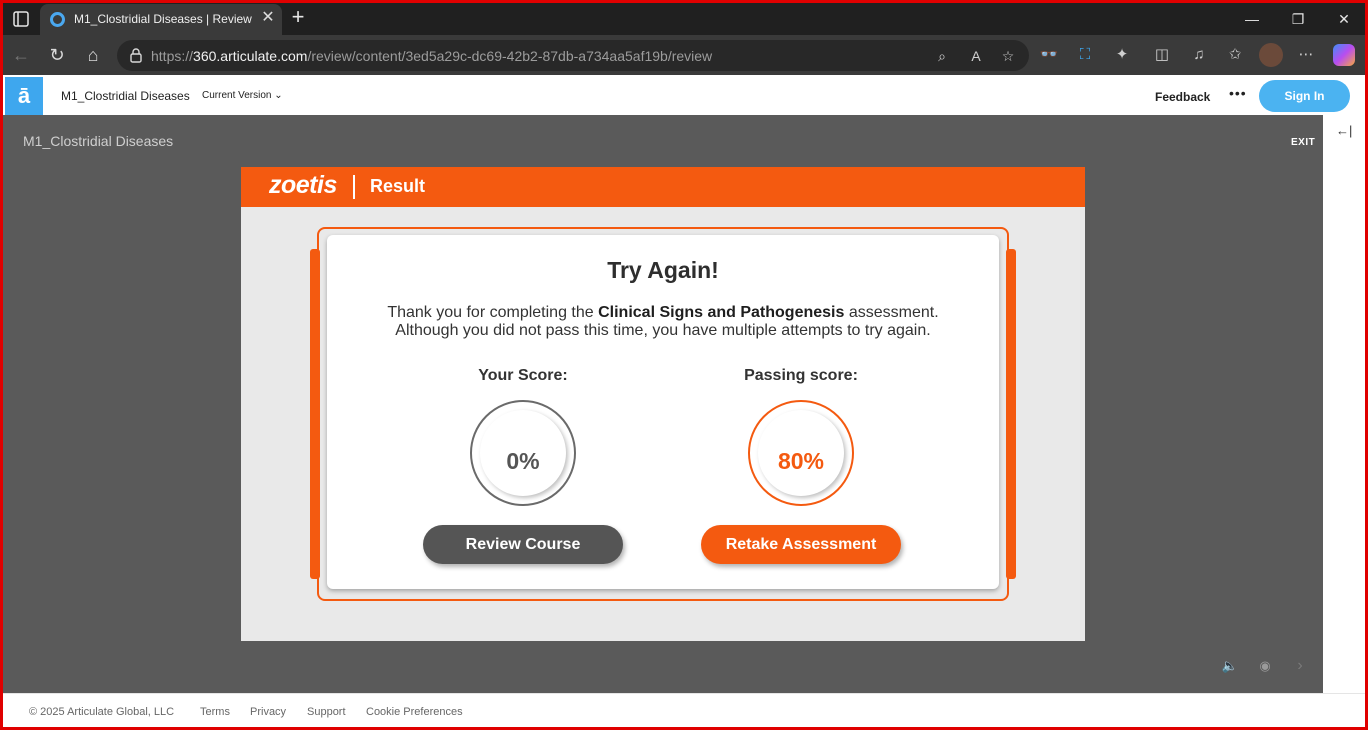 This screenshot has width=1368, height=730. Describe the element at coordinates (1235, 55) in the screenshot. I see `favorites-icon: ✩` at that location.